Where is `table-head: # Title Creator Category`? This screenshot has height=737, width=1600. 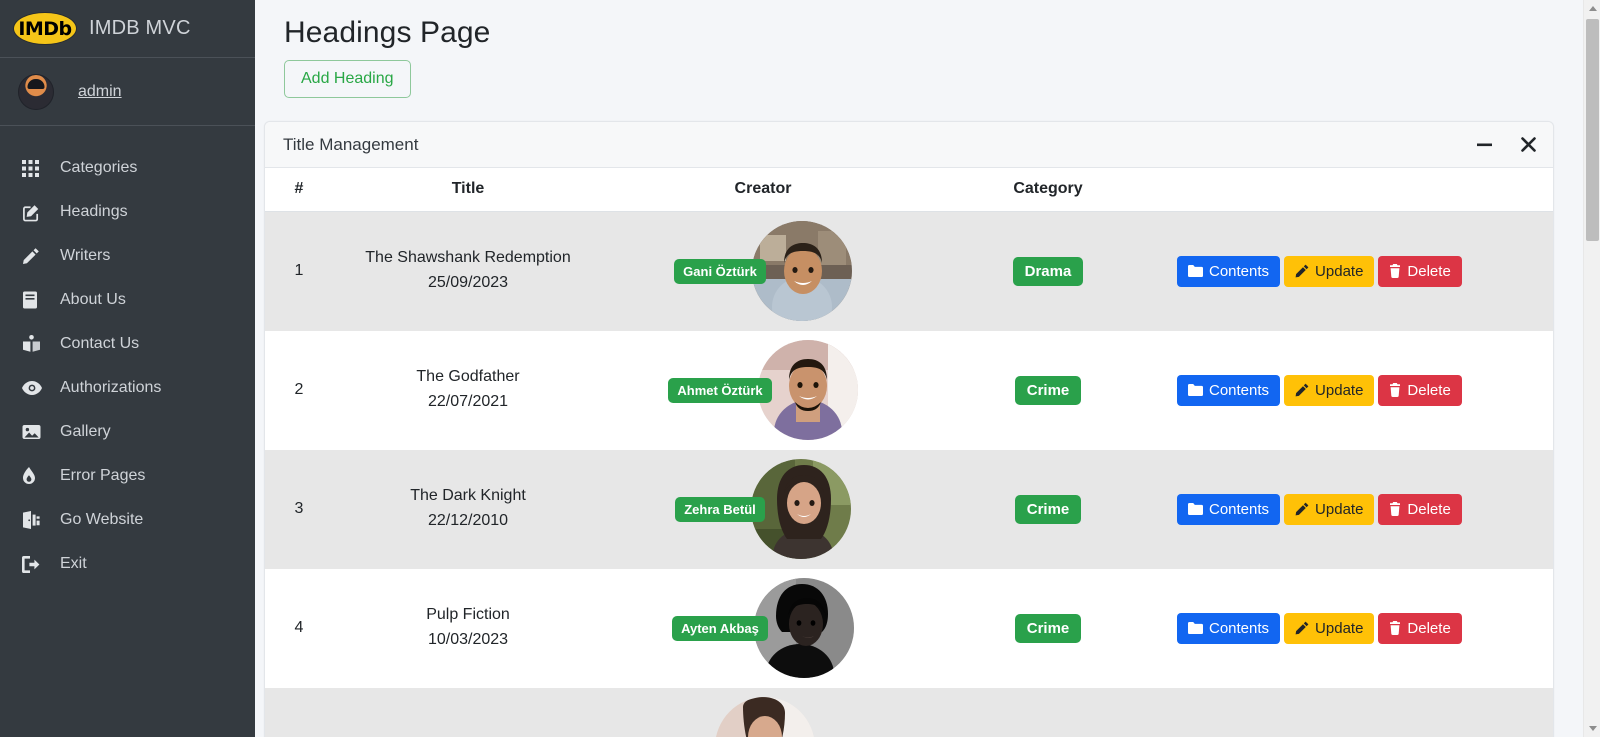
table-head: # Title Creator Category is located at coordinates (909, 190).